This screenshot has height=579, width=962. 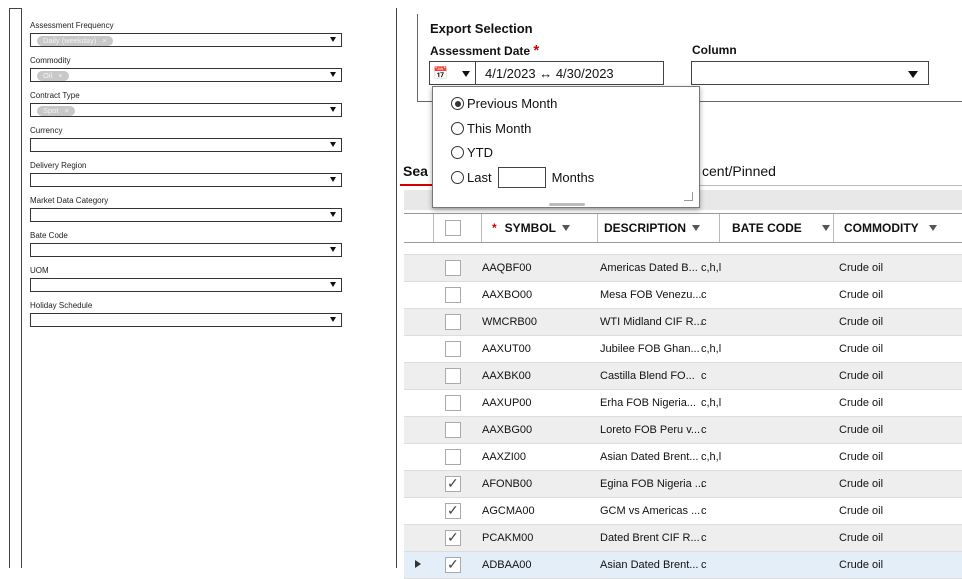 I want to click on symbol-cell: AAXUT00, so click(x=506, y=349).